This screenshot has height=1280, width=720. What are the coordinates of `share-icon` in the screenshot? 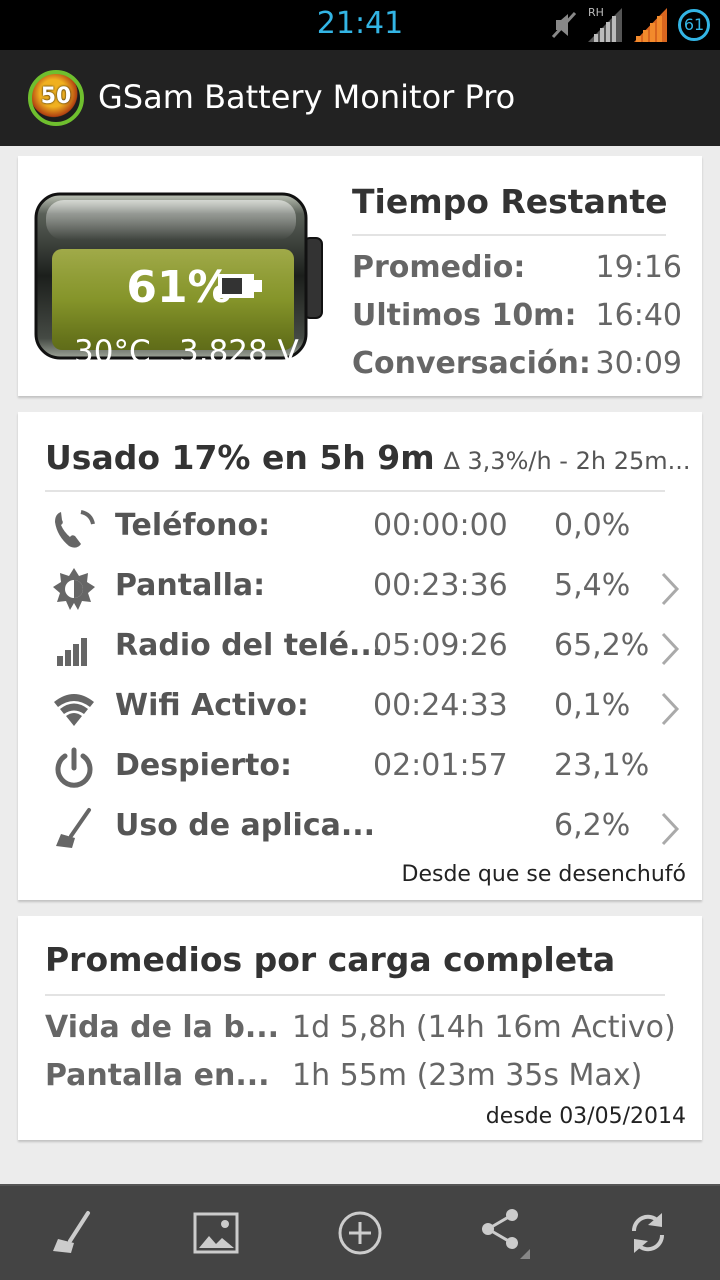 It's located at (506, 1234).